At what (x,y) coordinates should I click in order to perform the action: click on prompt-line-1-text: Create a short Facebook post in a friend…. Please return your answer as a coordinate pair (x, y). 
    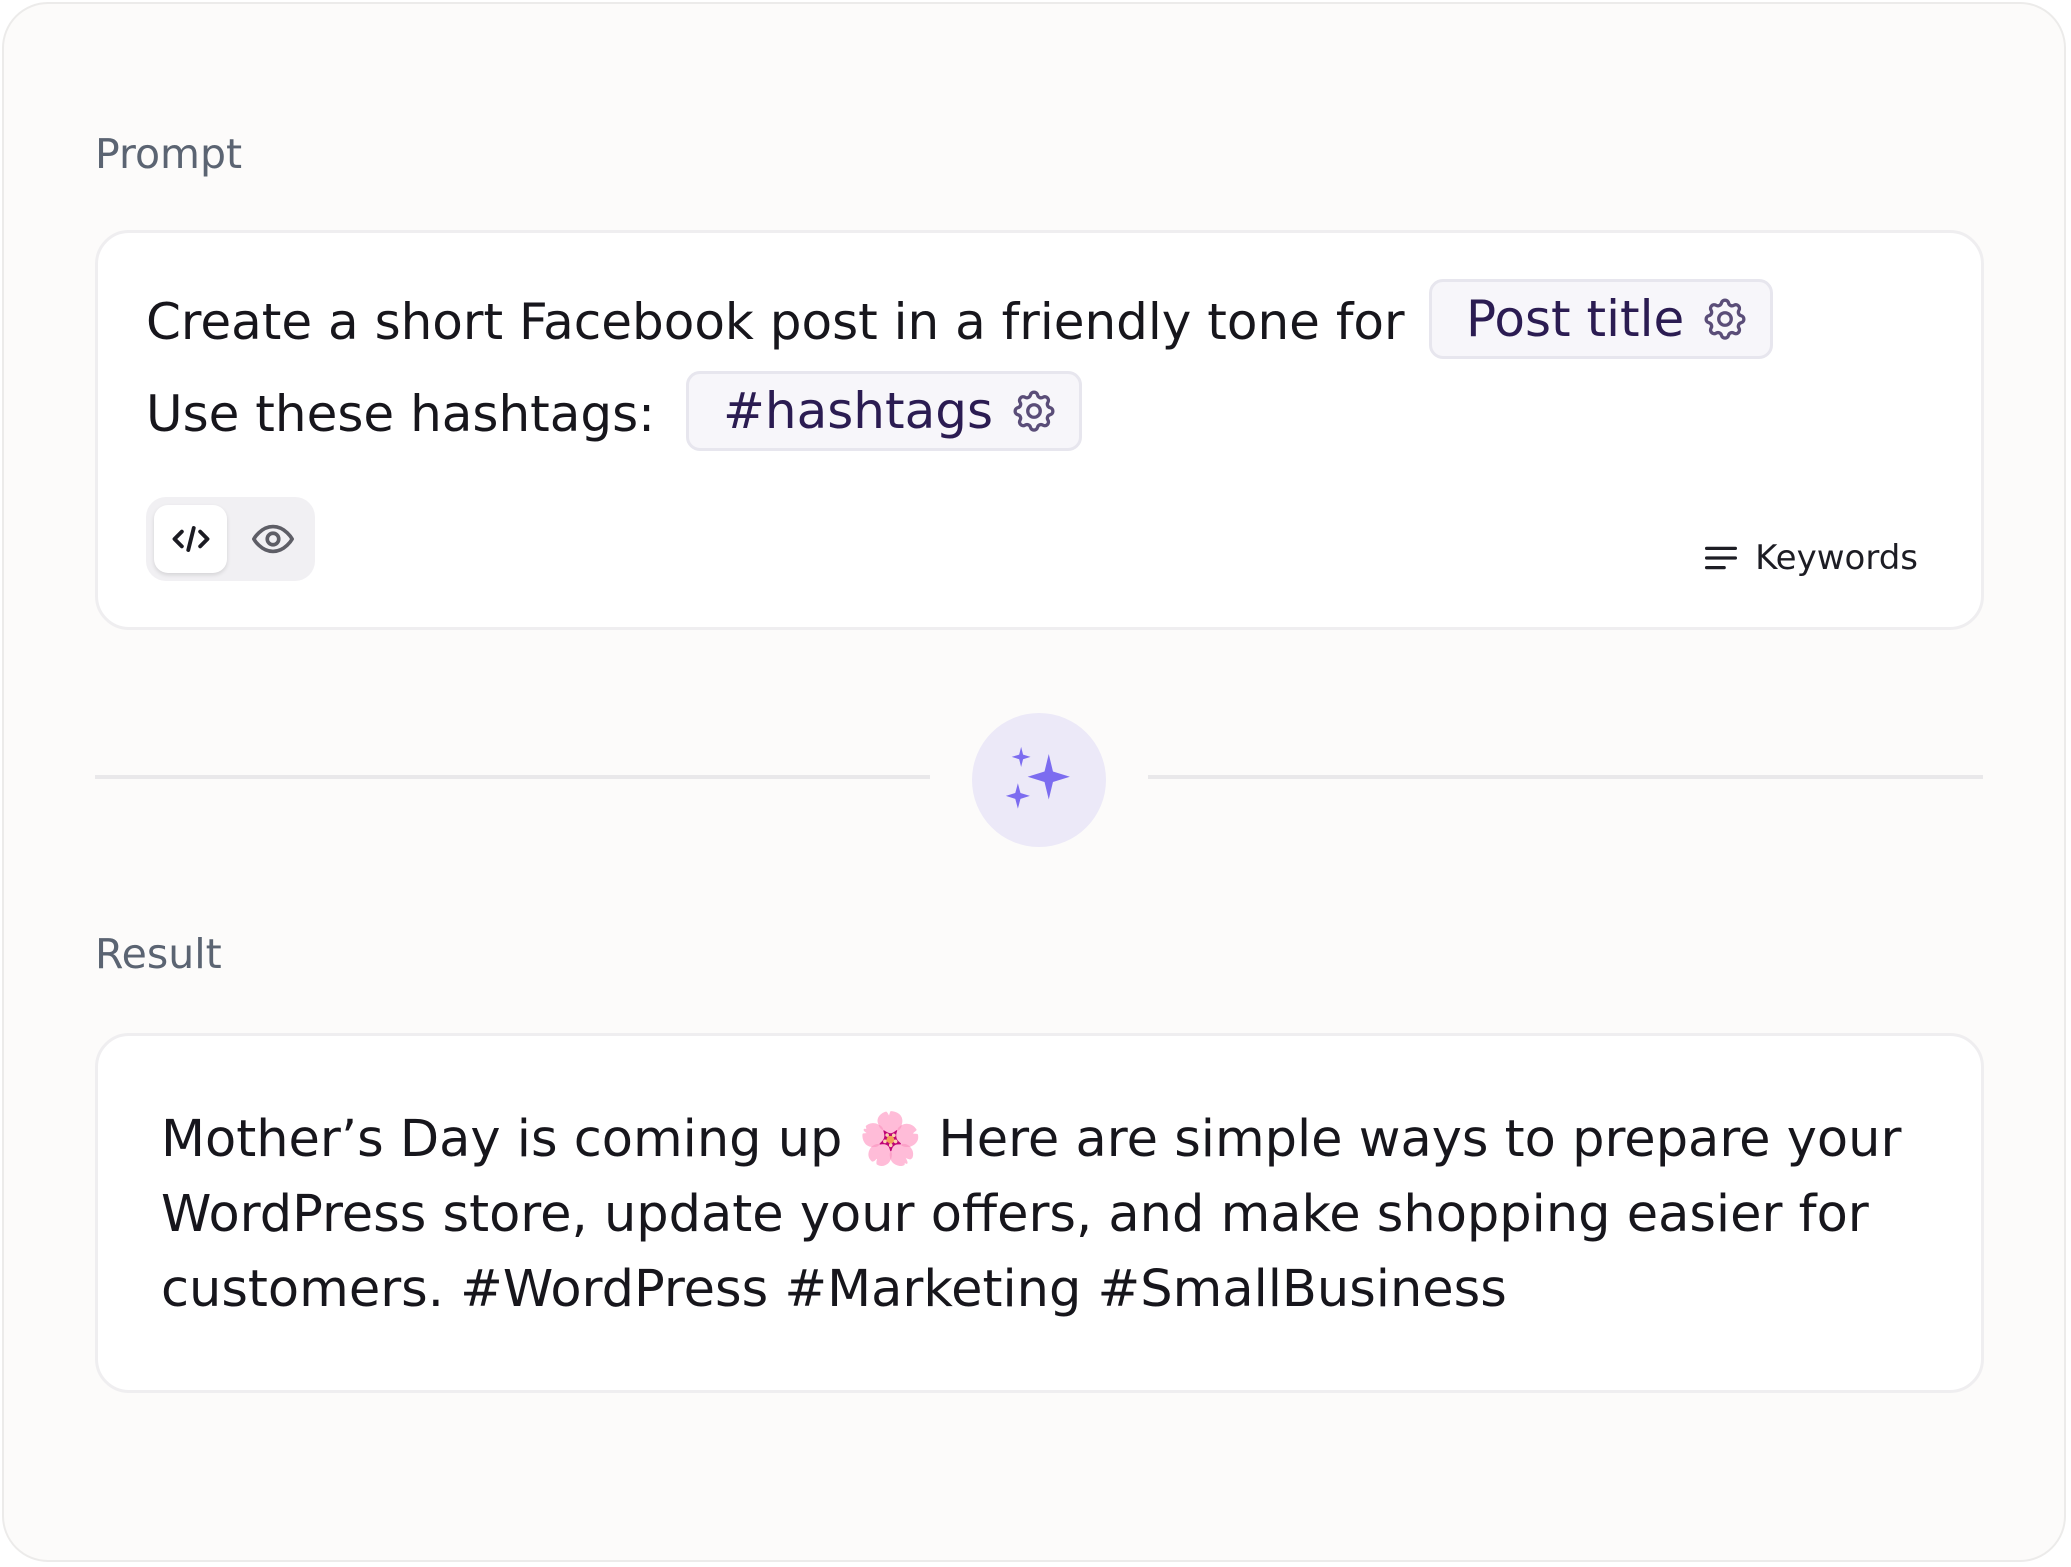
    Looking at the image, I should click on (775, 322).